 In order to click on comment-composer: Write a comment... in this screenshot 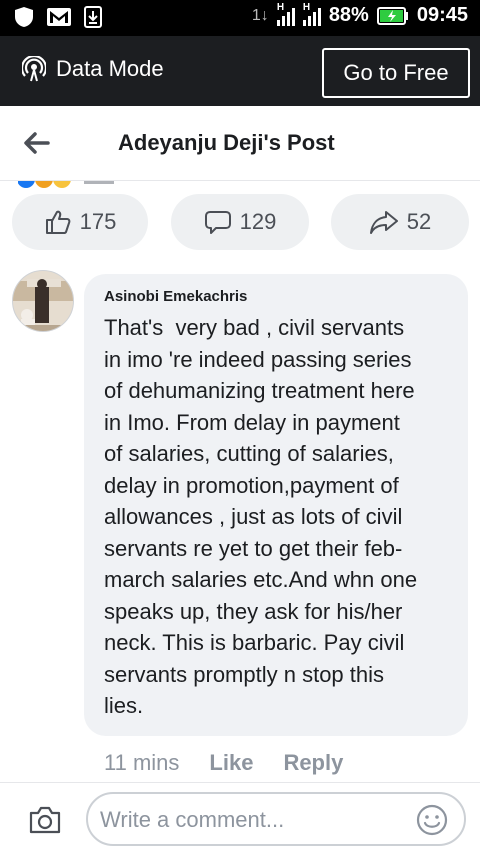, I will do `click(240, 818)`.